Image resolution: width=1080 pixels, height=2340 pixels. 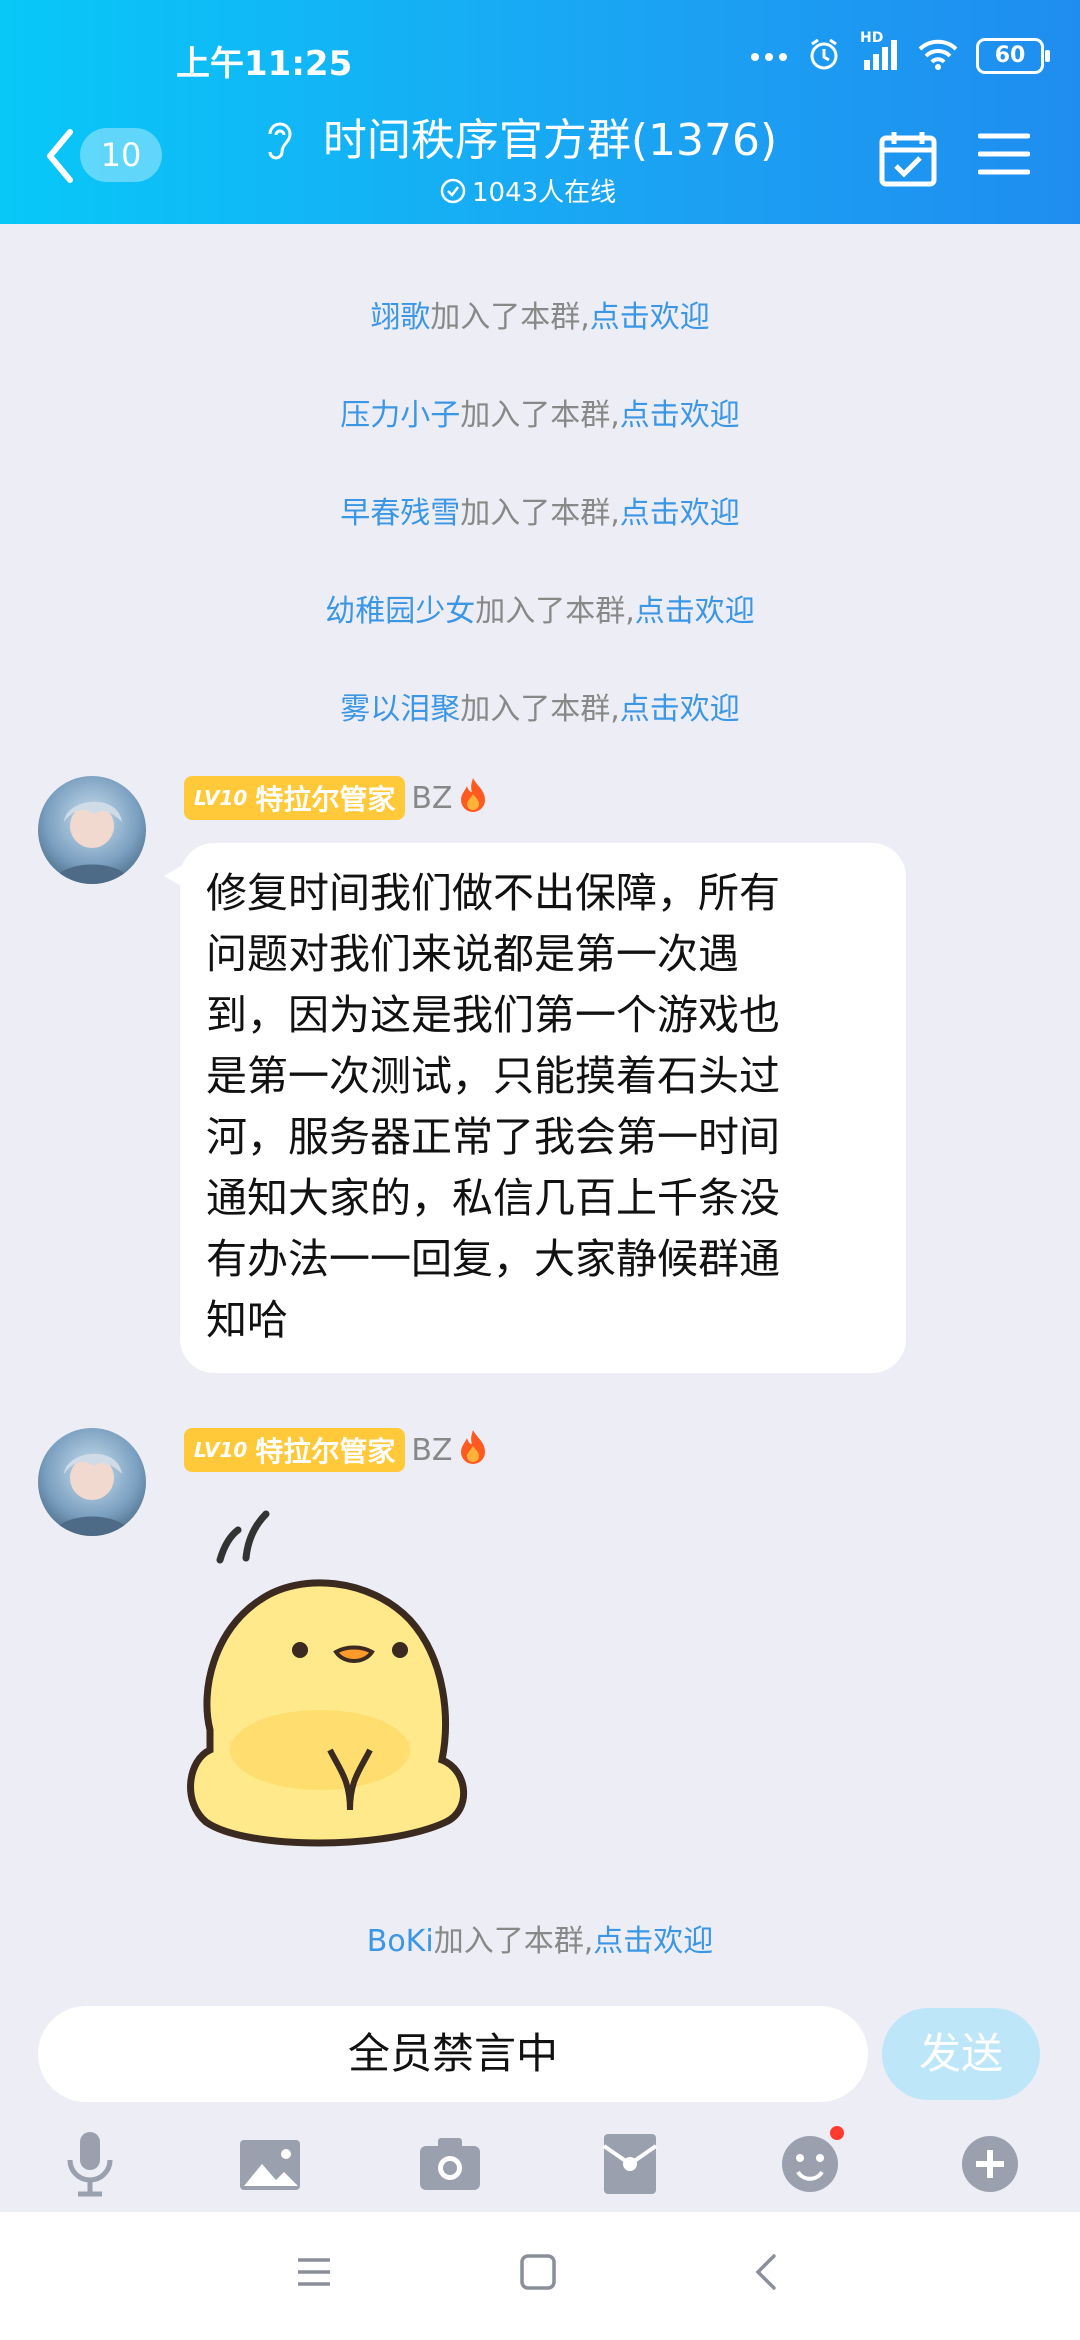 What do you see at coordinates (493, 1198) in the screenshot?
I see `message-line: 通知大家的，私信几百上千条没` at bounding box center [493, 1198].